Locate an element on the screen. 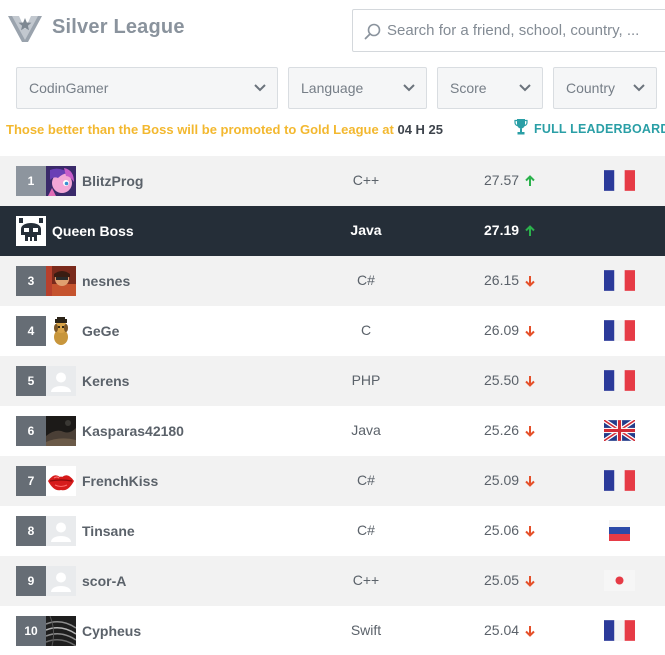 This screenshot has width=665, height=655. filter-language: Language is located at coordinates (357, 88).